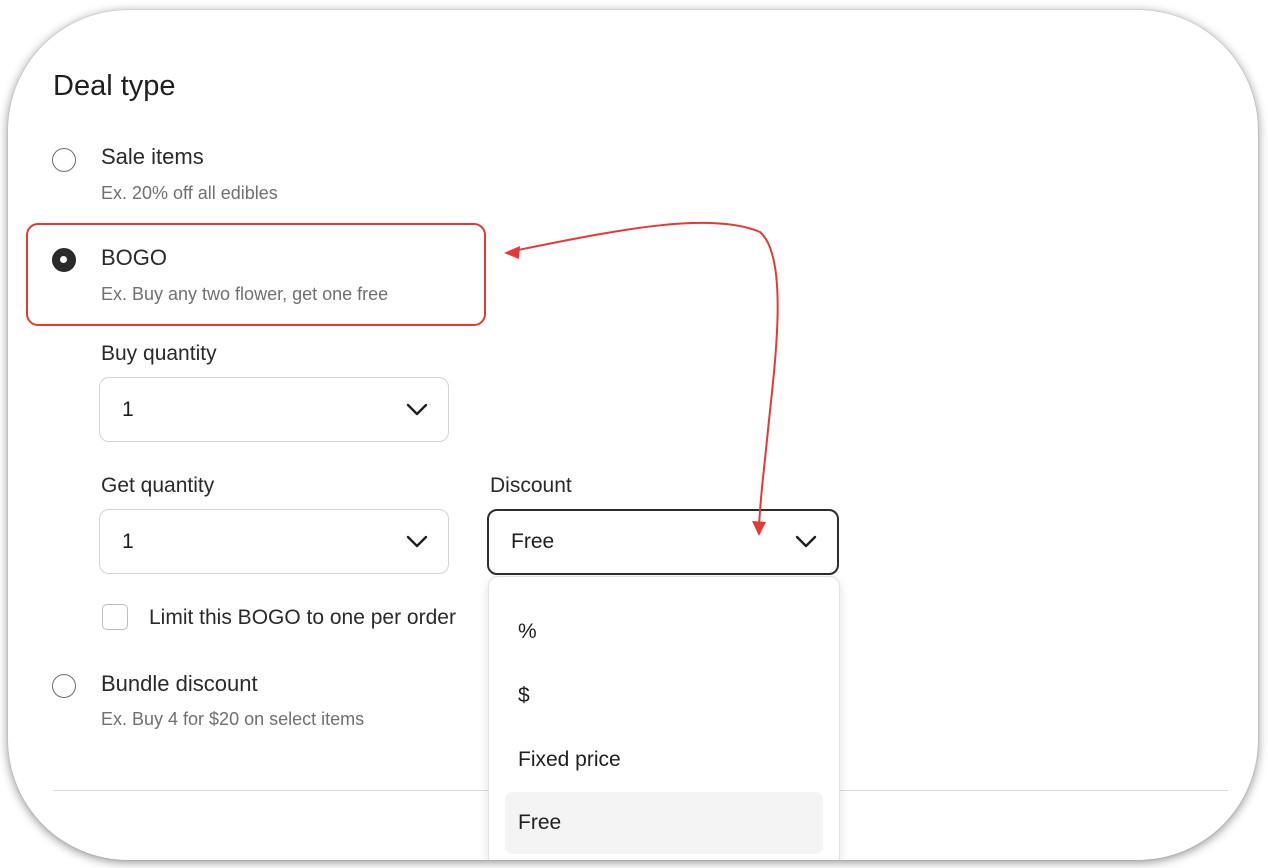  I want to click on discount-value: Free, so click(533, 541).